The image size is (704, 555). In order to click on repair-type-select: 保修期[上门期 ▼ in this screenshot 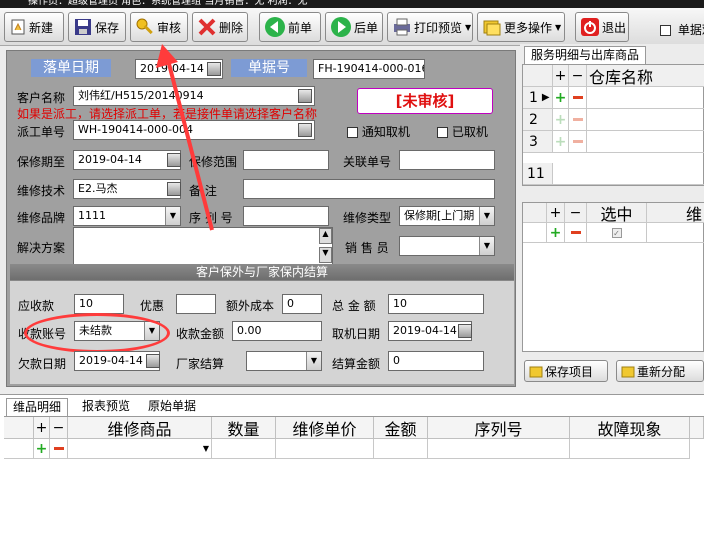, I will do `click(447, 216)`.